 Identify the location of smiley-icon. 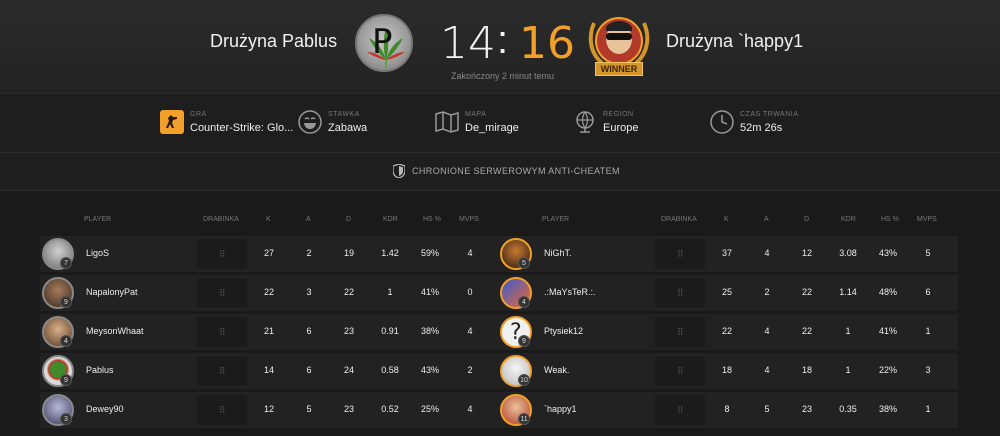
(310, 122).